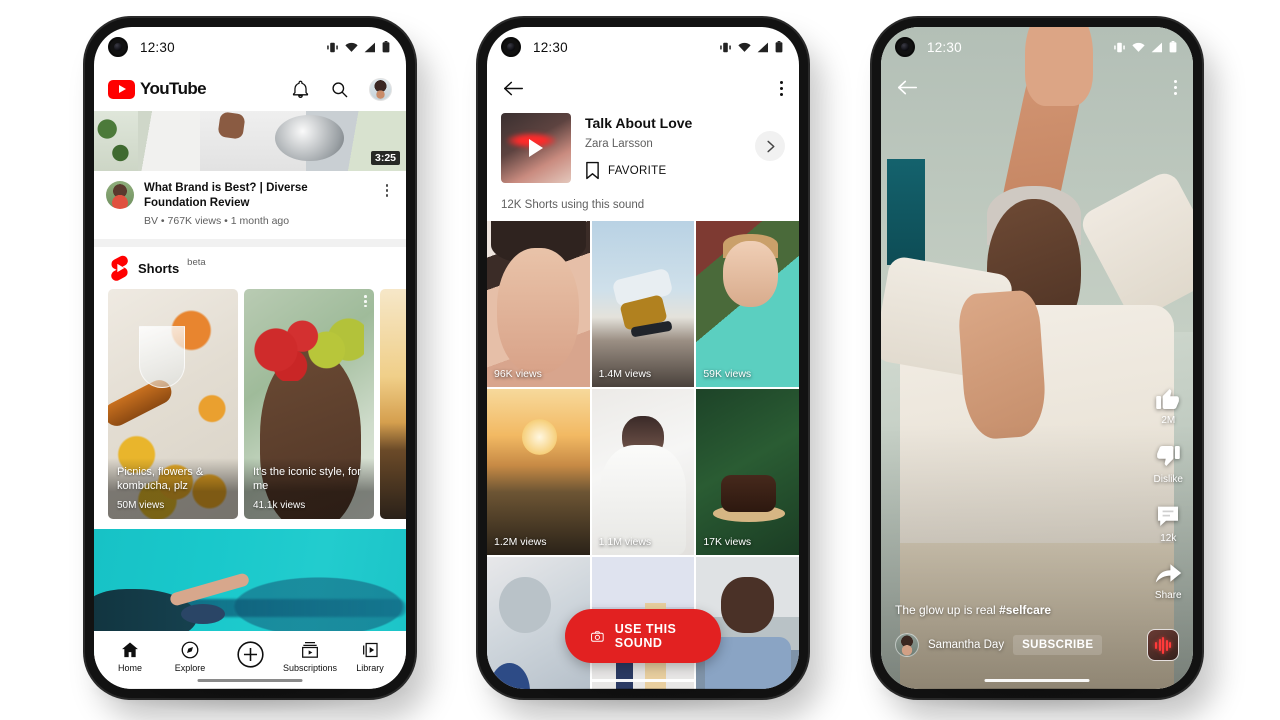  I want to click on plus-circle-icon, so click(250, 654).